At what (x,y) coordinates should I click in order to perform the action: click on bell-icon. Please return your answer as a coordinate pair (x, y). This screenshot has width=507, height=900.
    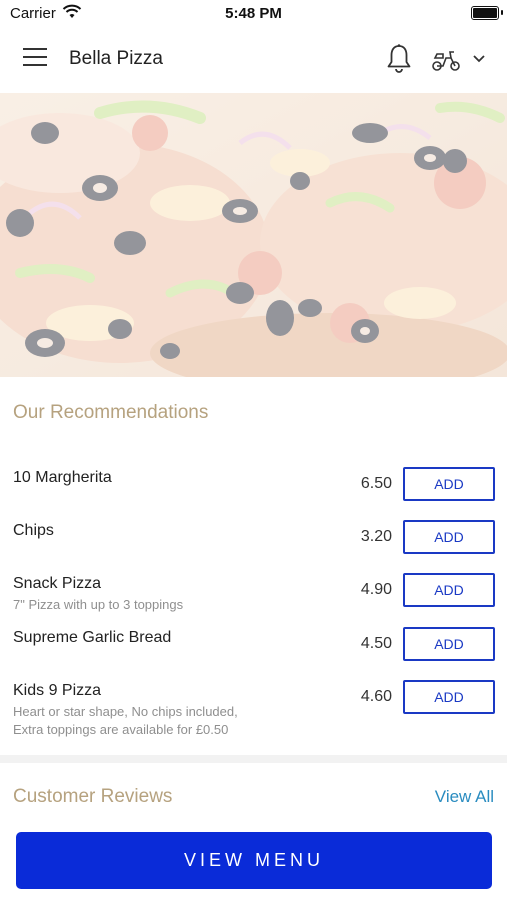
    Looking at the image, I should click on (399, 59).